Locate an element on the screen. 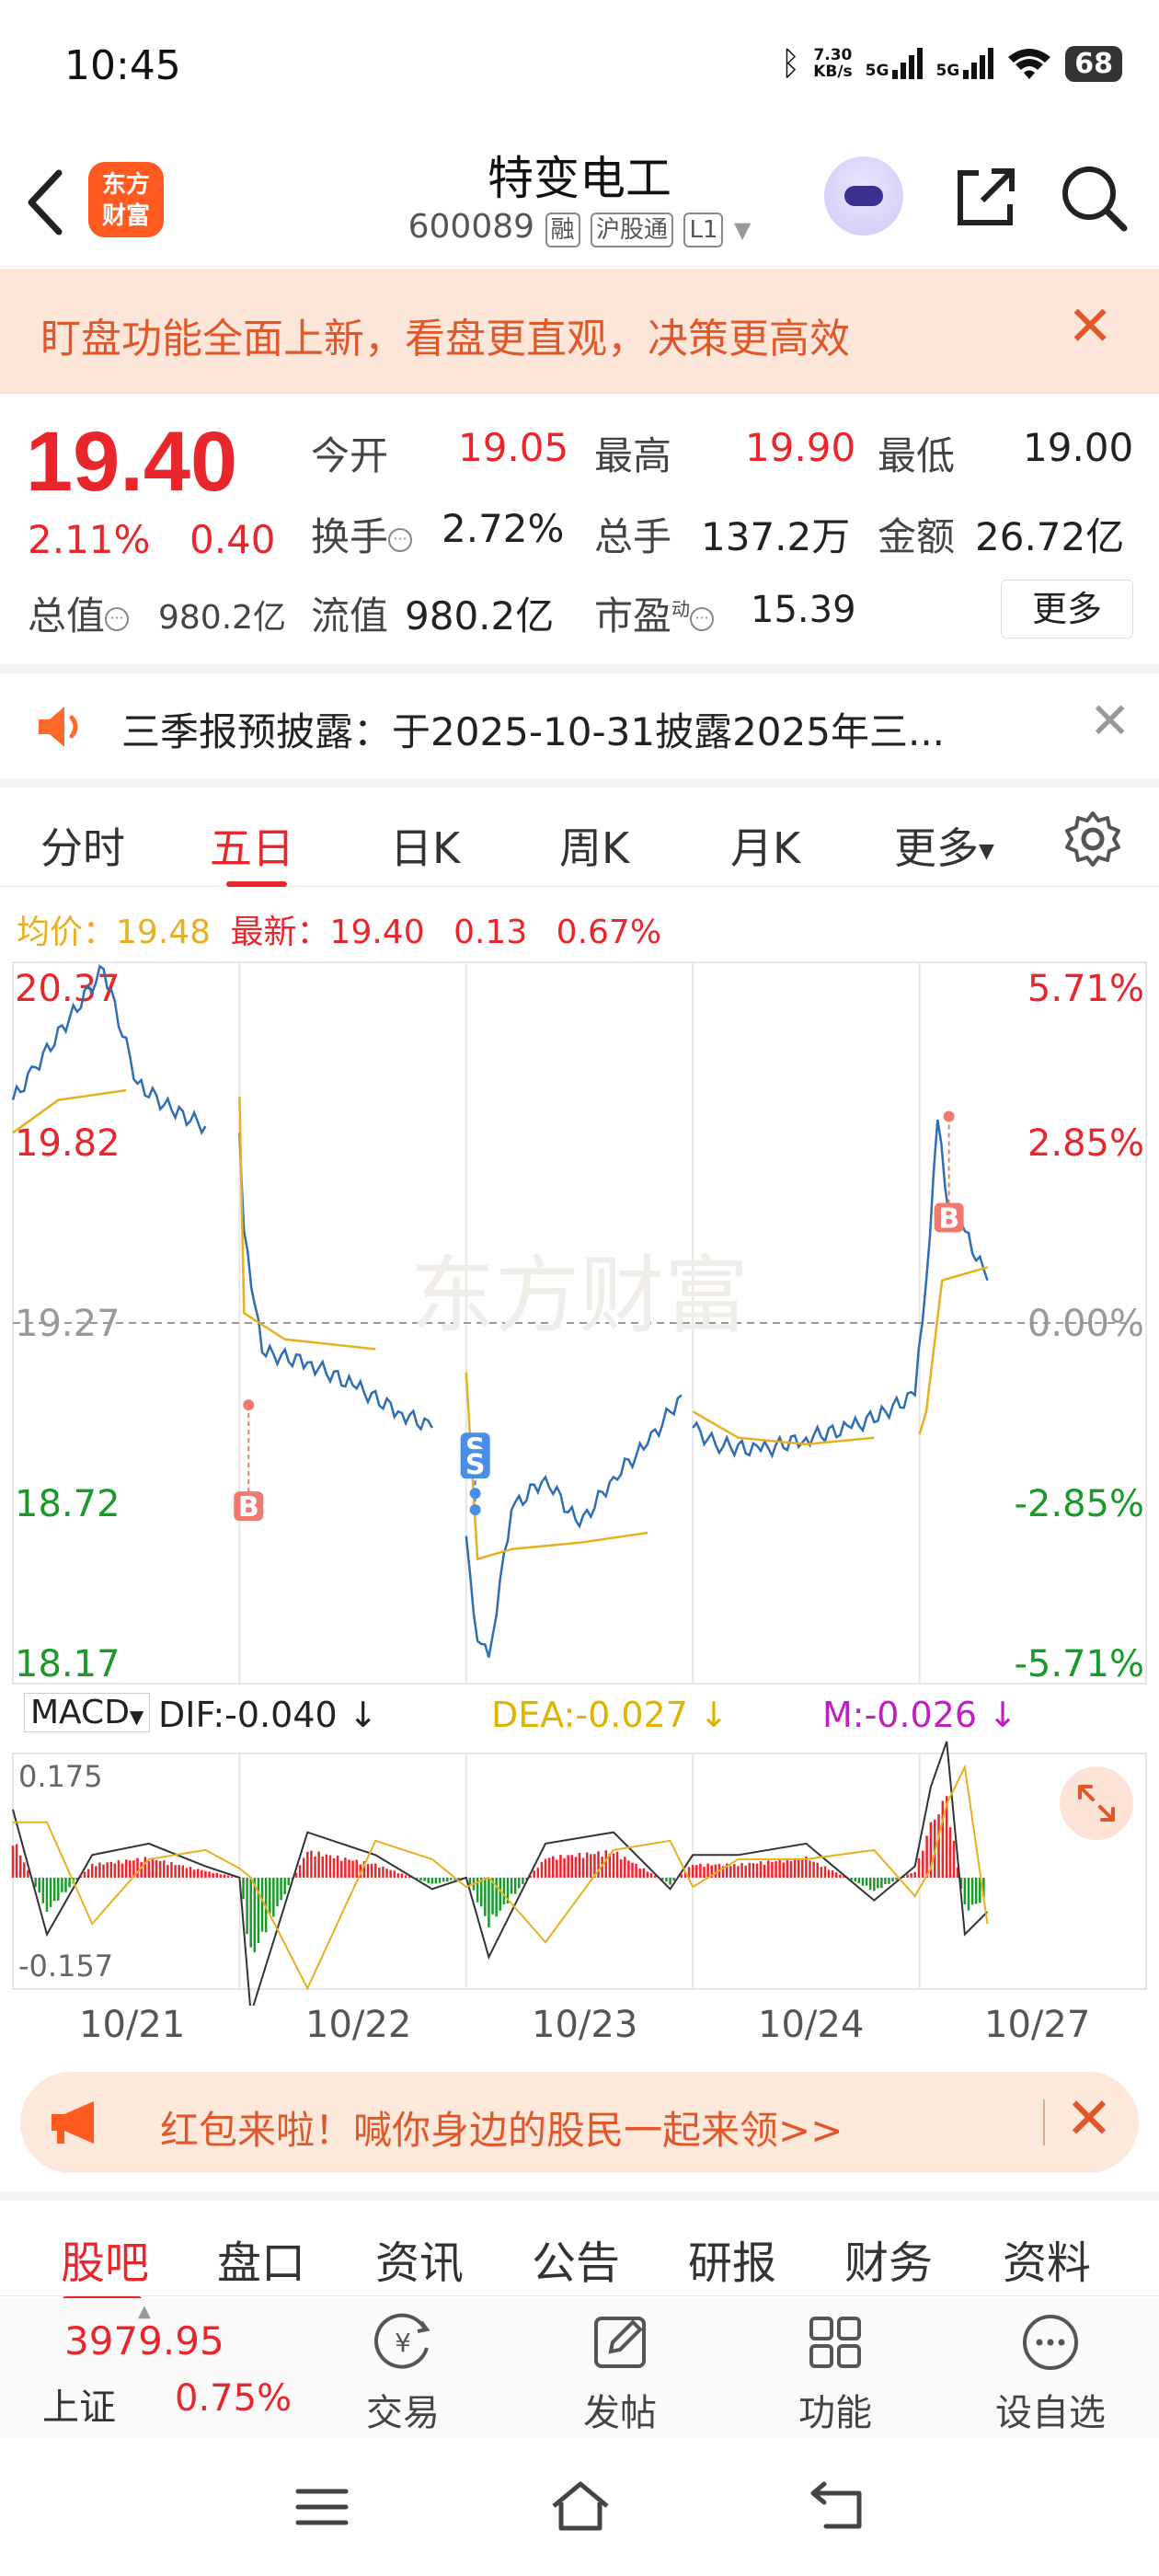 Image resolution: width=1159 pixels, height=2576 pixels. marker-label: B is located at coordinates (248, 1507).